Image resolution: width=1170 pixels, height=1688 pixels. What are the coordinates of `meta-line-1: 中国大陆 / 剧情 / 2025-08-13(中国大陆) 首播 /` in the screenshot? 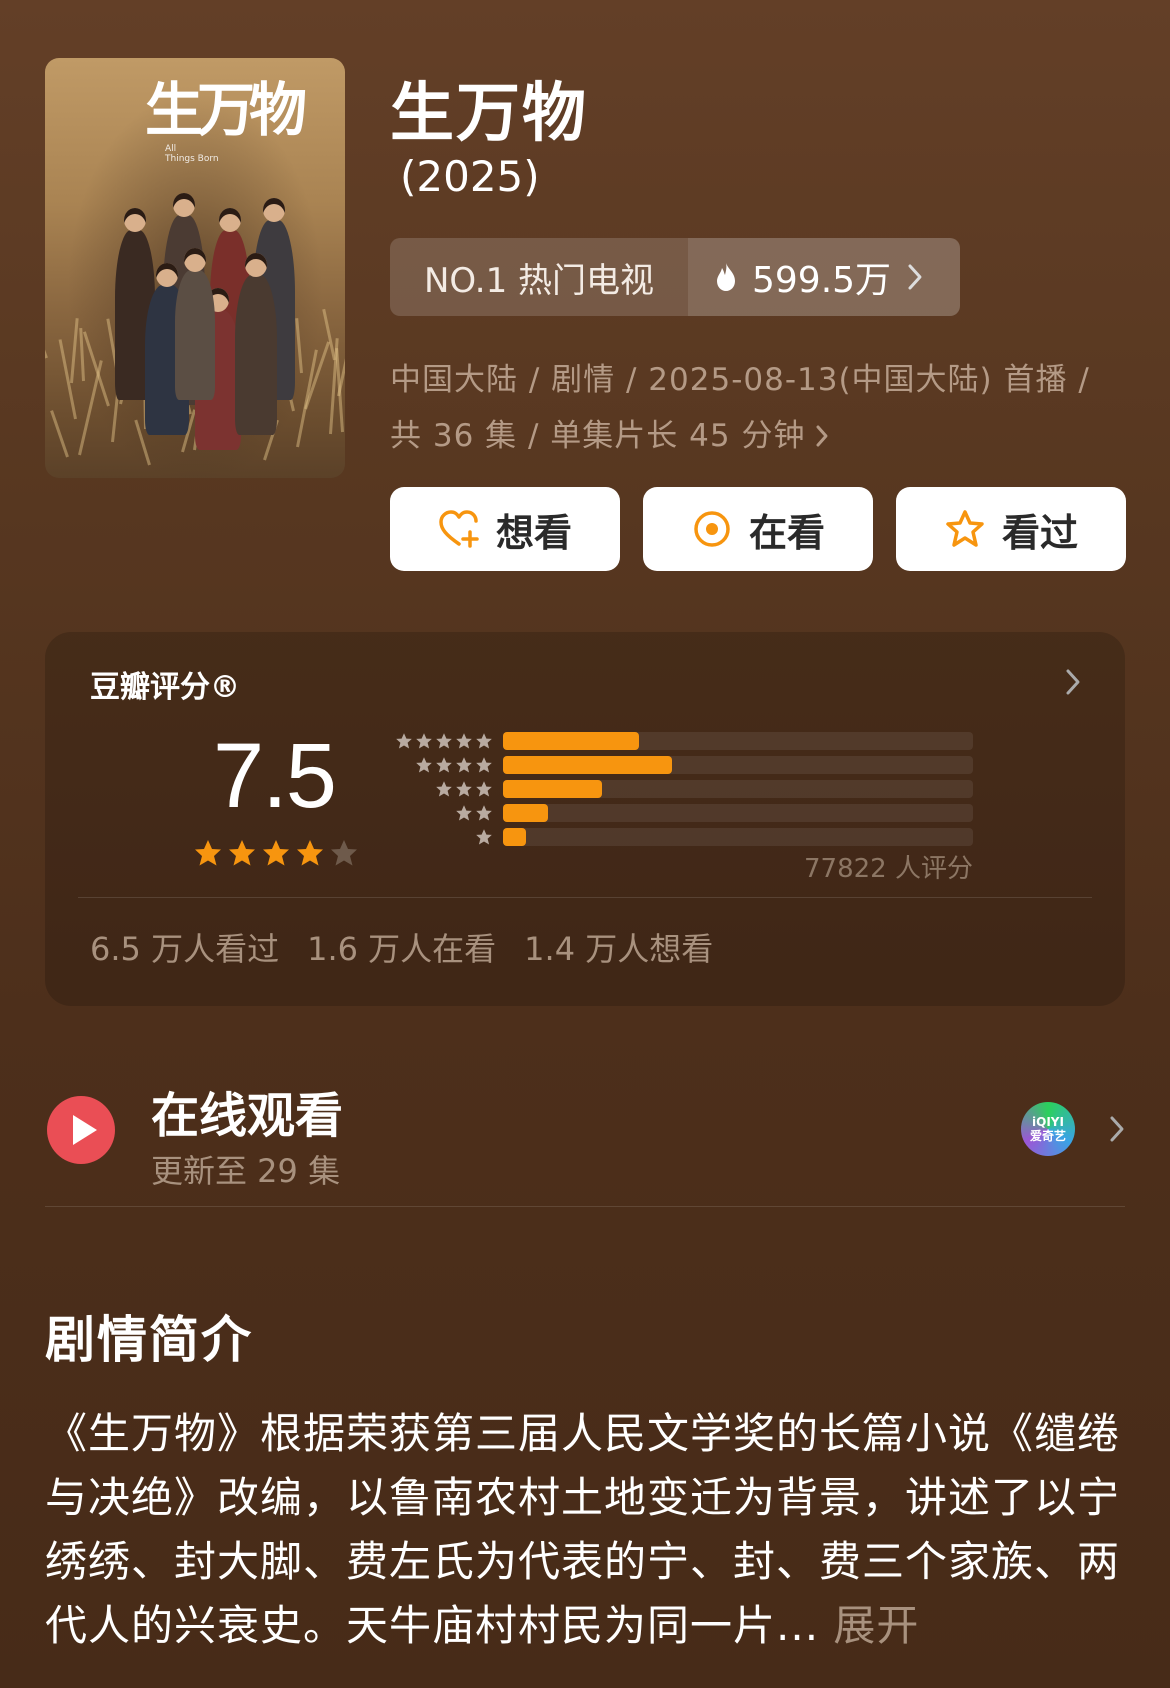 It's located at (740, 380).